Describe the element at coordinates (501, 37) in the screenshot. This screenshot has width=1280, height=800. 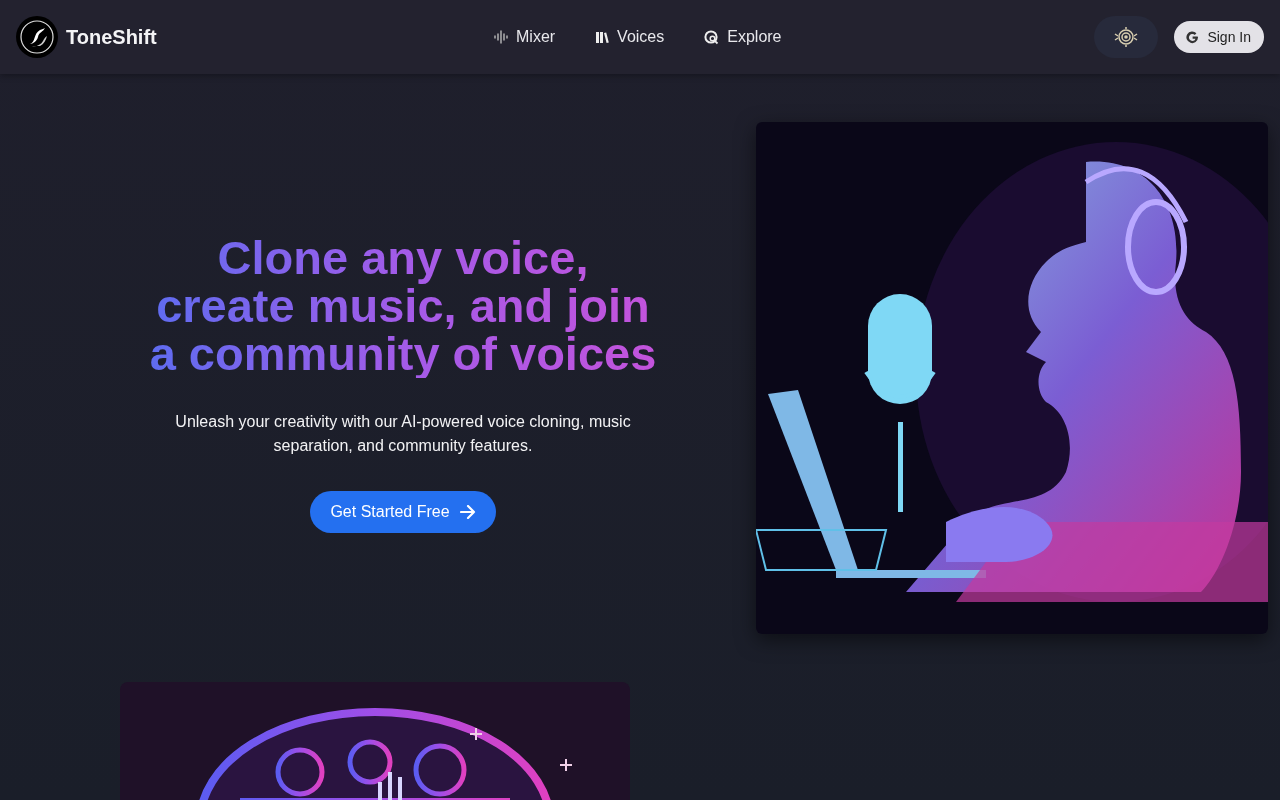
I see `waveform-icon` at that location.